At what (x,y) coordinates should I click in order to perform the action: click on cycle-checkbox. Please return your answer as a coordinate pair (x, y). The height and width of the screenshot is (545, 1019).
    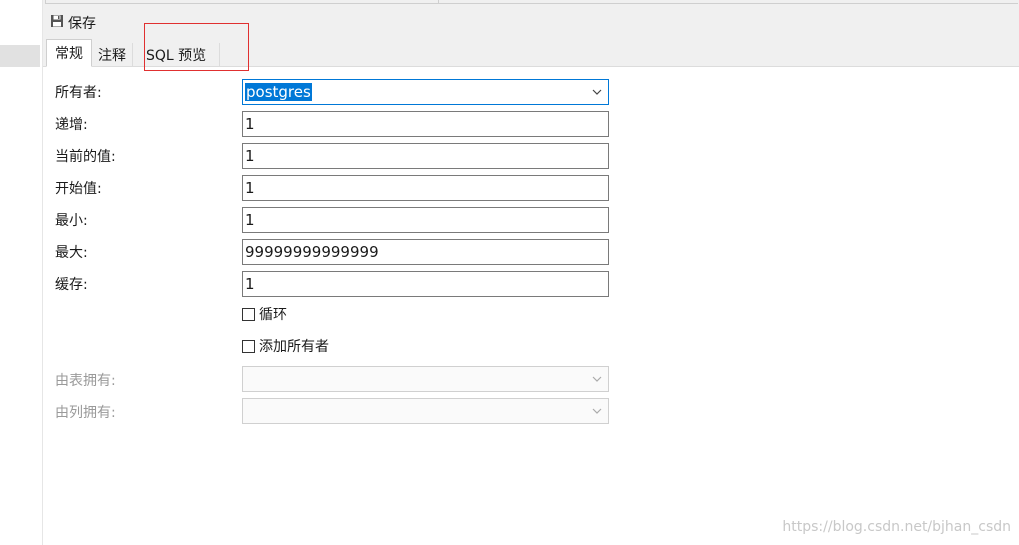
    Looking at the image, I should click on (248, 314).